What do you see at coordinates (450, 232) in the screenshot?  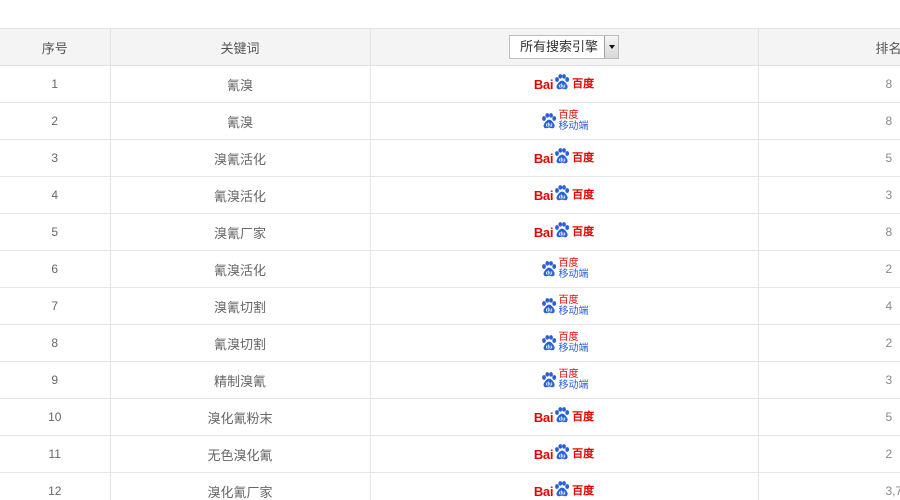 I see `table-row: 5 溴氰厂家 Bai du 百度 8` at bounding box center [450, 232].